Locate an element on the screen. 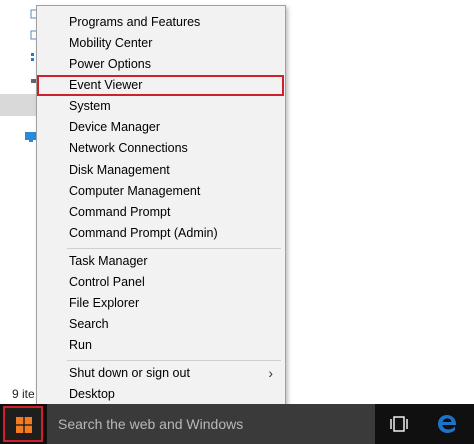  menu-item-run: Run is located at coordinates (161, 345).